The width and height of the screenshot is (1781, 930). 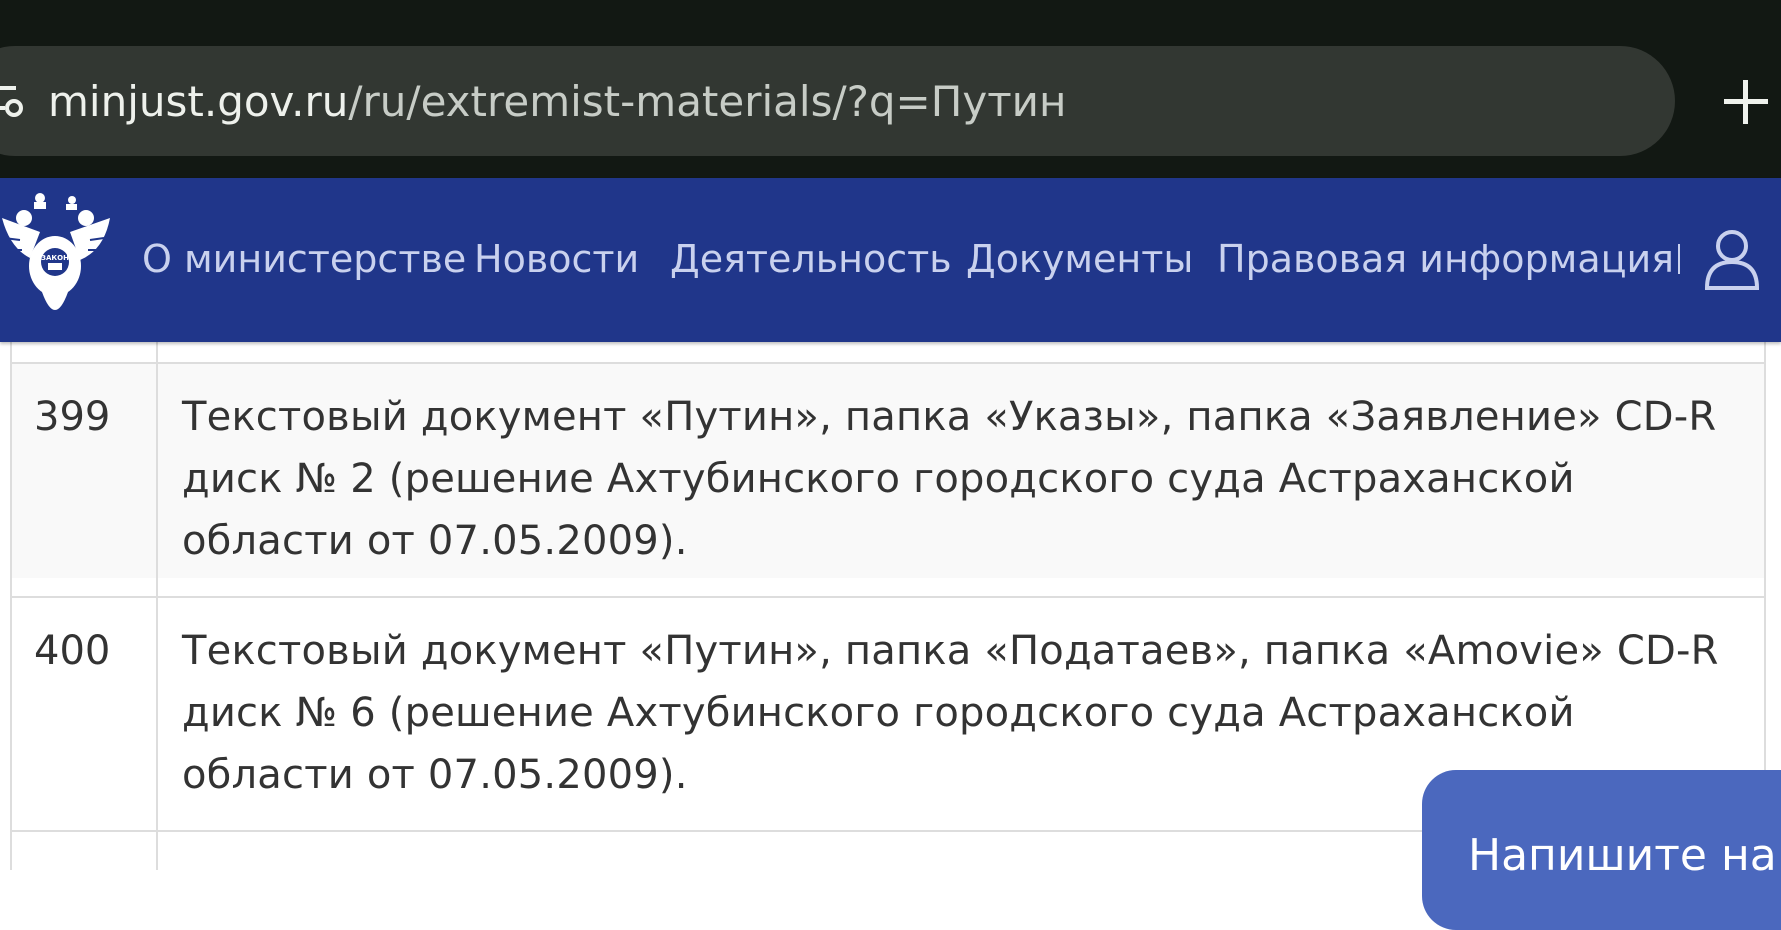 I want to click on nav-separator, so click(x=1679, y=259).